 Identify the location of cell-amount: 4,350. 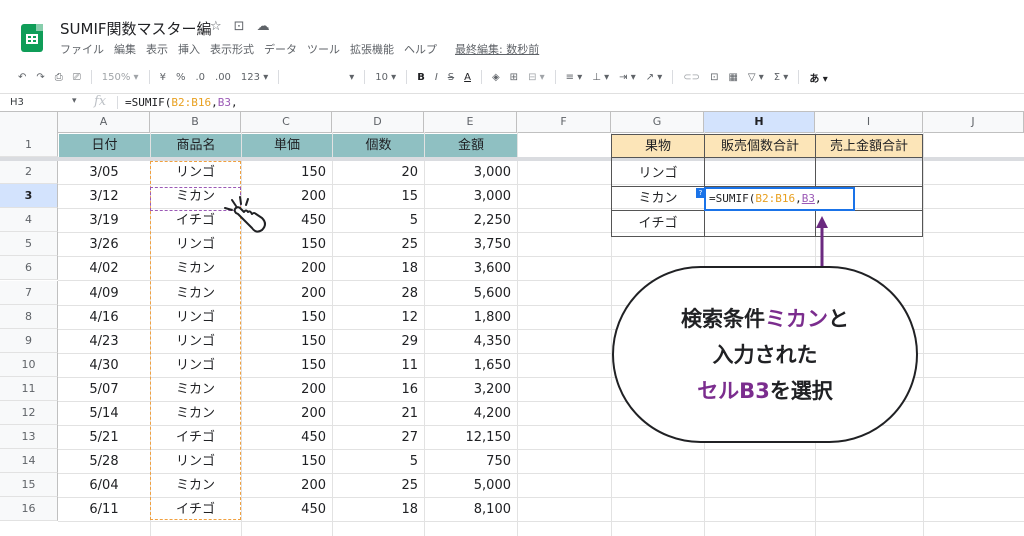
(470, 341).